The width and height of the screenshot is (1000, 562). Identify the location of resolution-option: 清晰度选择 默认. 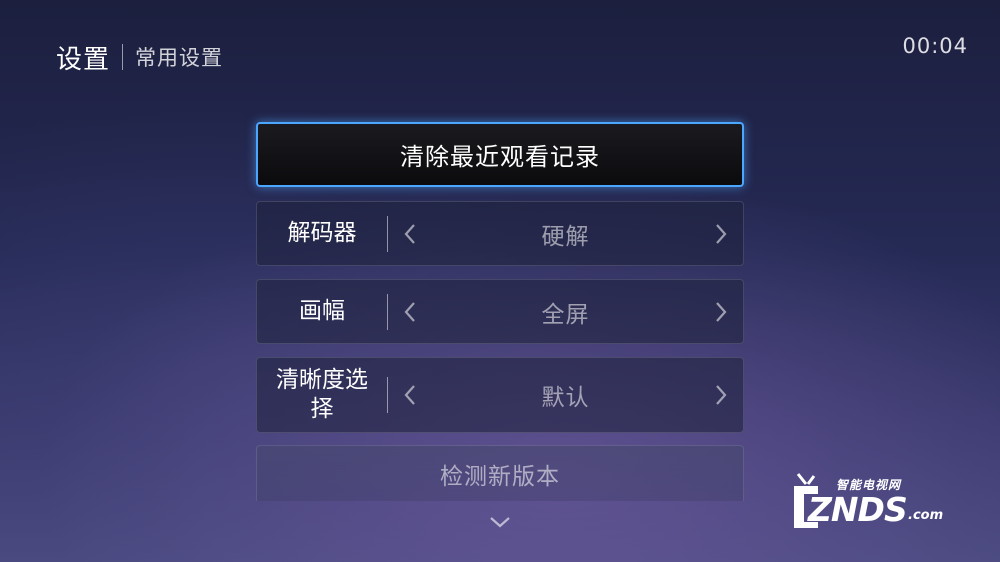
(500, 395).